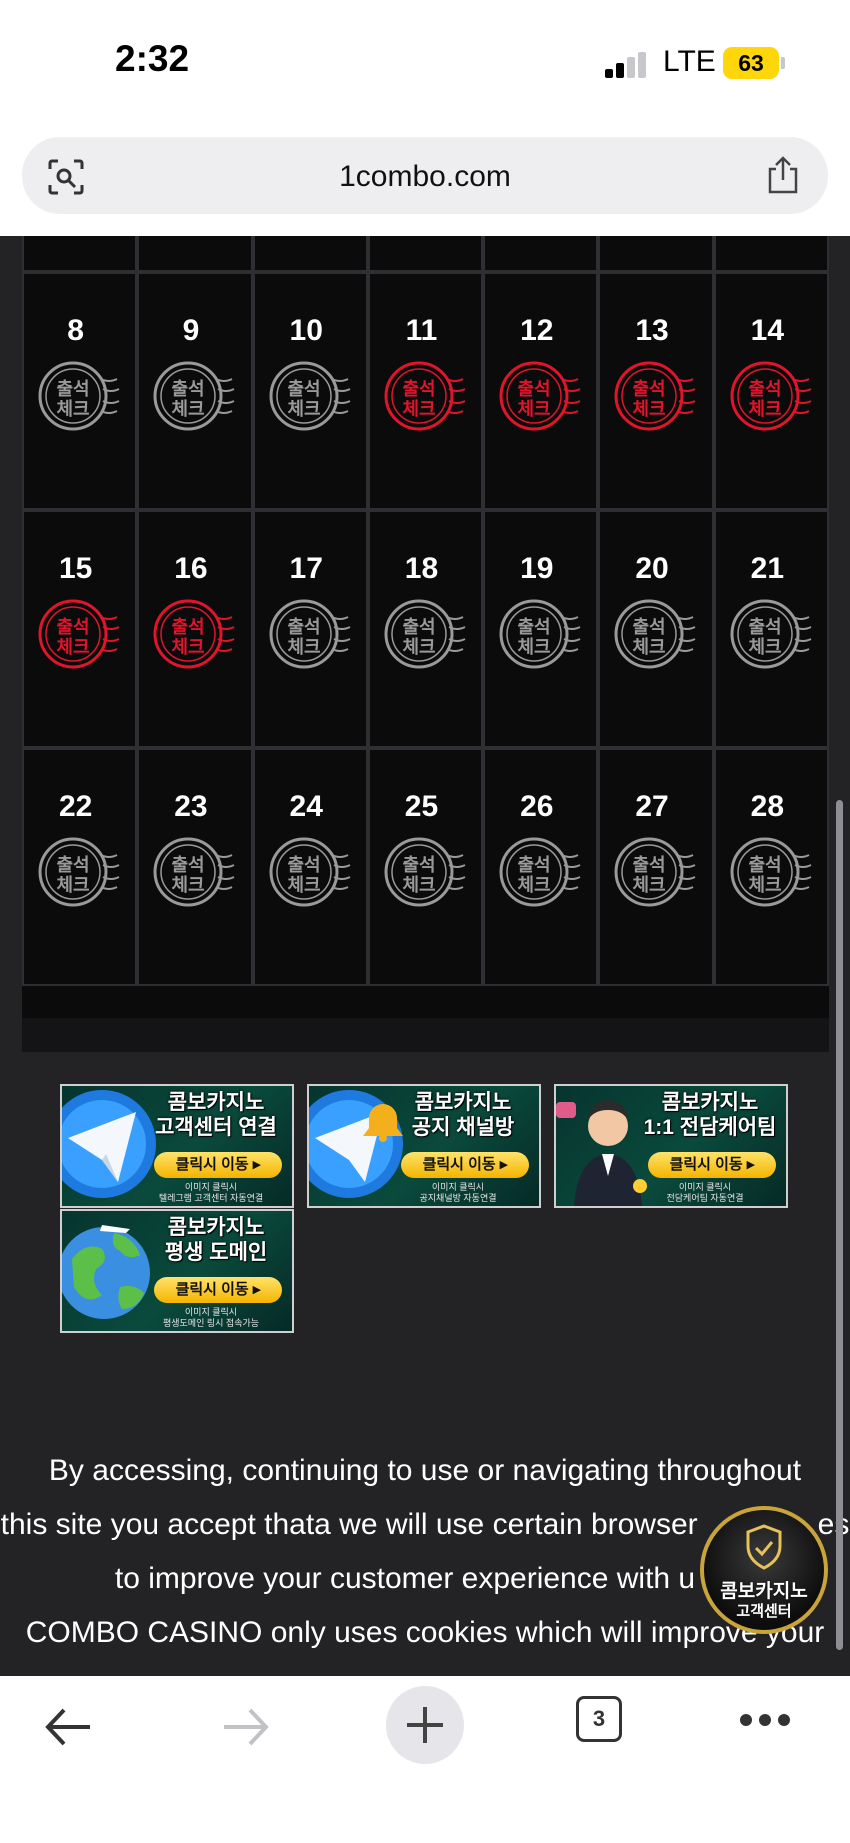 The width and height of the screenshot is (850, 1843). What do you see at coordinates (421, 330) in the screenshot?
I see `calendar-day-number: 11` at bounding box center [421, 330].